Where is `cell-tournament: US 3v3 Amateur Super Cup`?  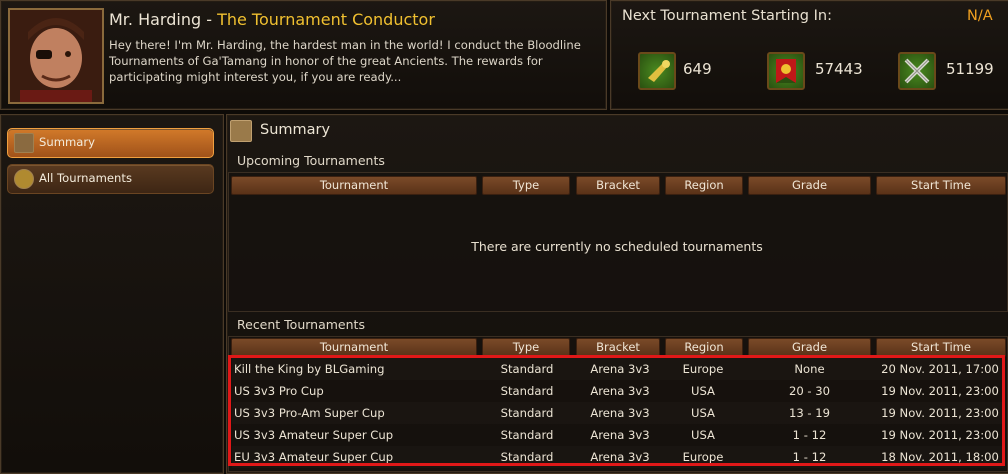 cell-tournament: US 3v3 Amateur Super Cup is located at coordinates (314, 435).